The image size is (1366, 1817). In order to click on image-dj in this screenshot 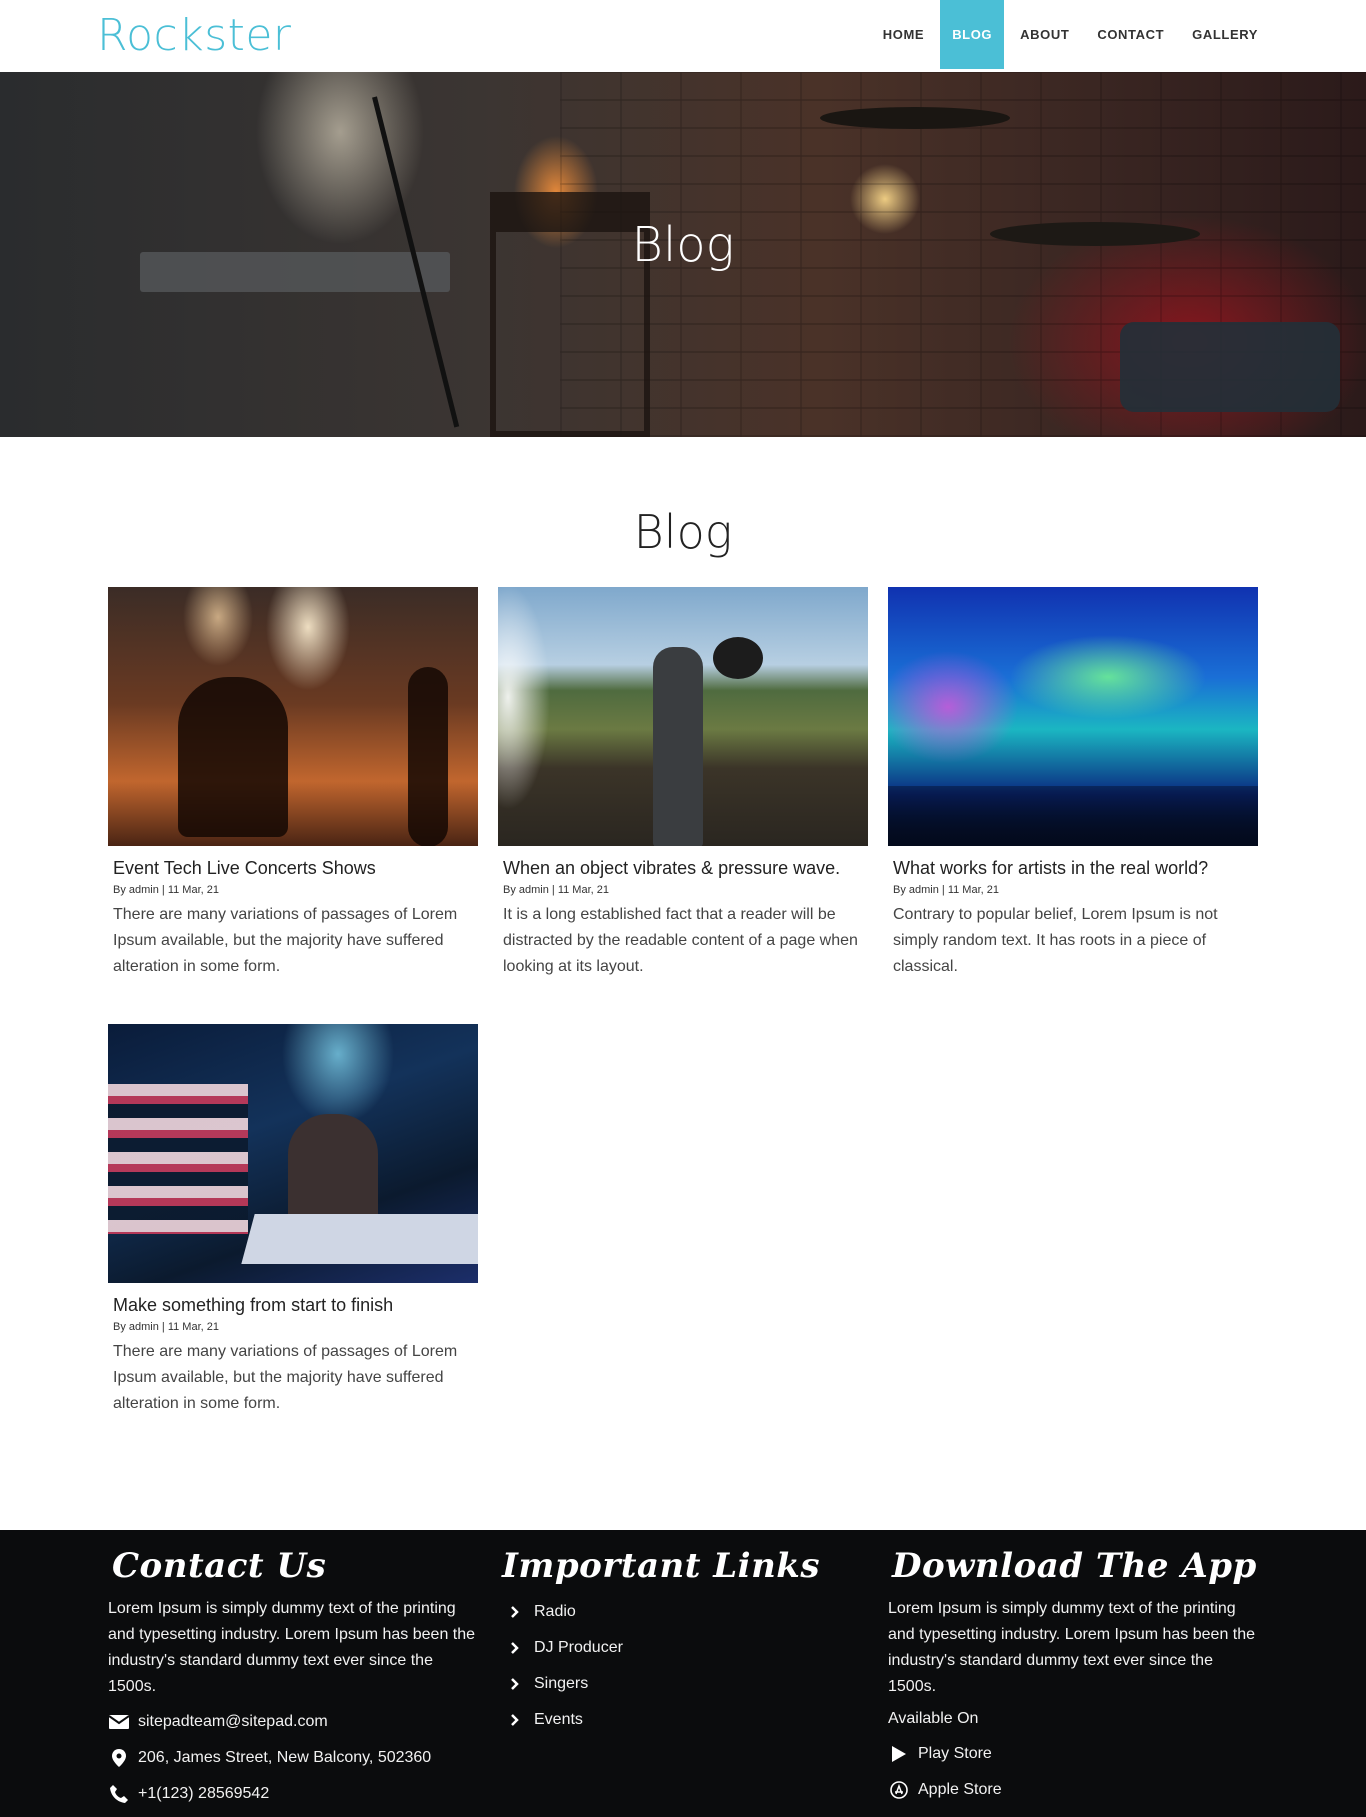, I will do `click(333, 1169)`.